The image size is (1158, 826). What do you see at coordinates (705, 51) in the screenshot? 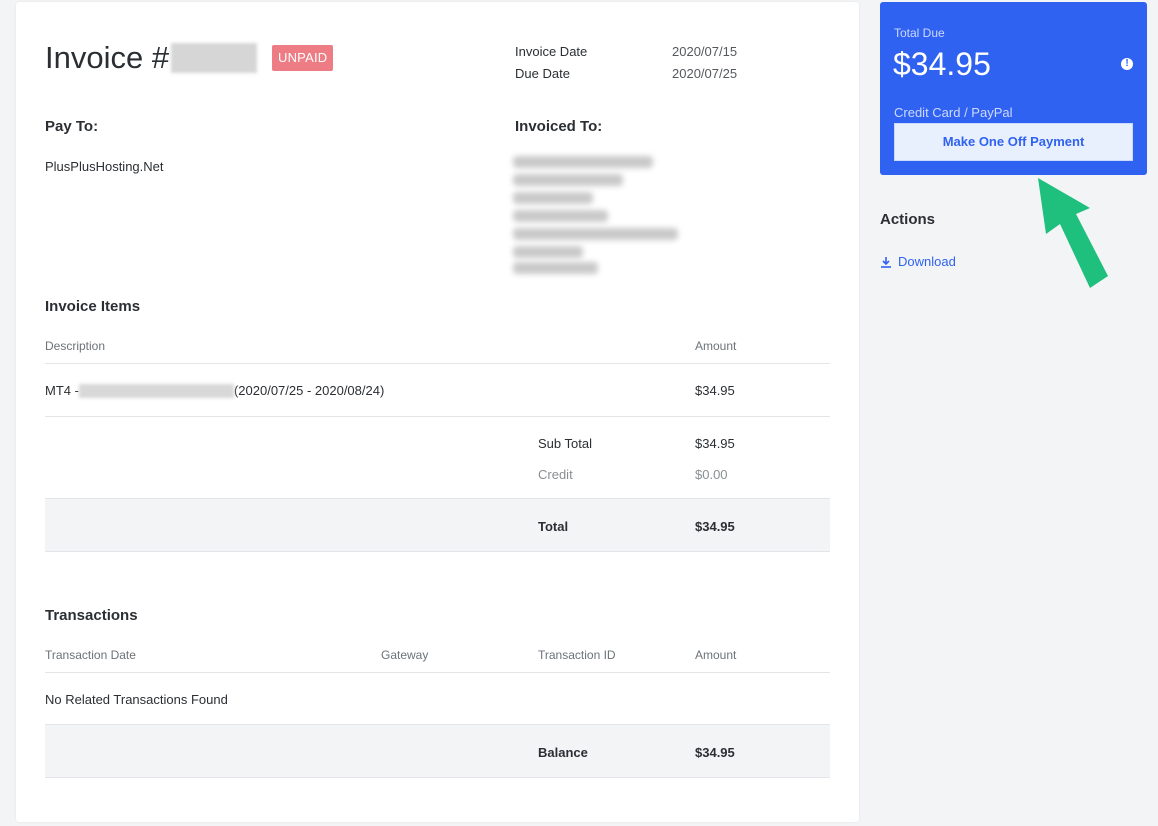
I see `invoice-date-value: 2020/07/15` at bounding box center [705, 51].